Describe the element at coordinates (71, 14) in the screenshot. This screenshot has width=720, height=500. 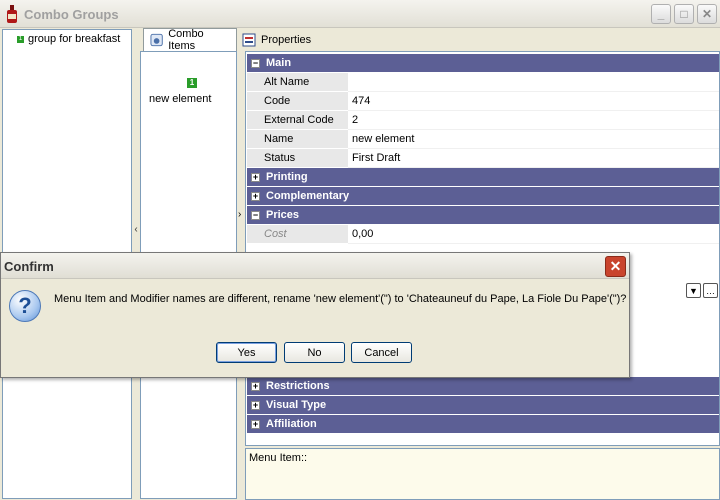
I see `window-title: Combo Groups` at that location.